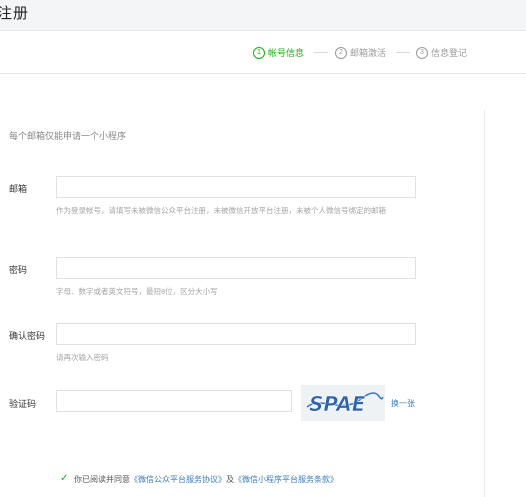 The width and height of the screenshot is (526, 497). I want to click on page-title: 注册, so click(15, 13).